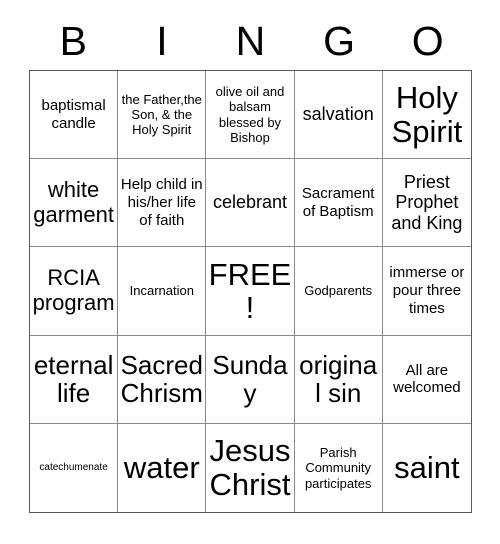 This screenshot has width=500, height=544. I want to click on bingo-cell-label: the Father,the Son, & the Holy Spirit, so click(161, 114).